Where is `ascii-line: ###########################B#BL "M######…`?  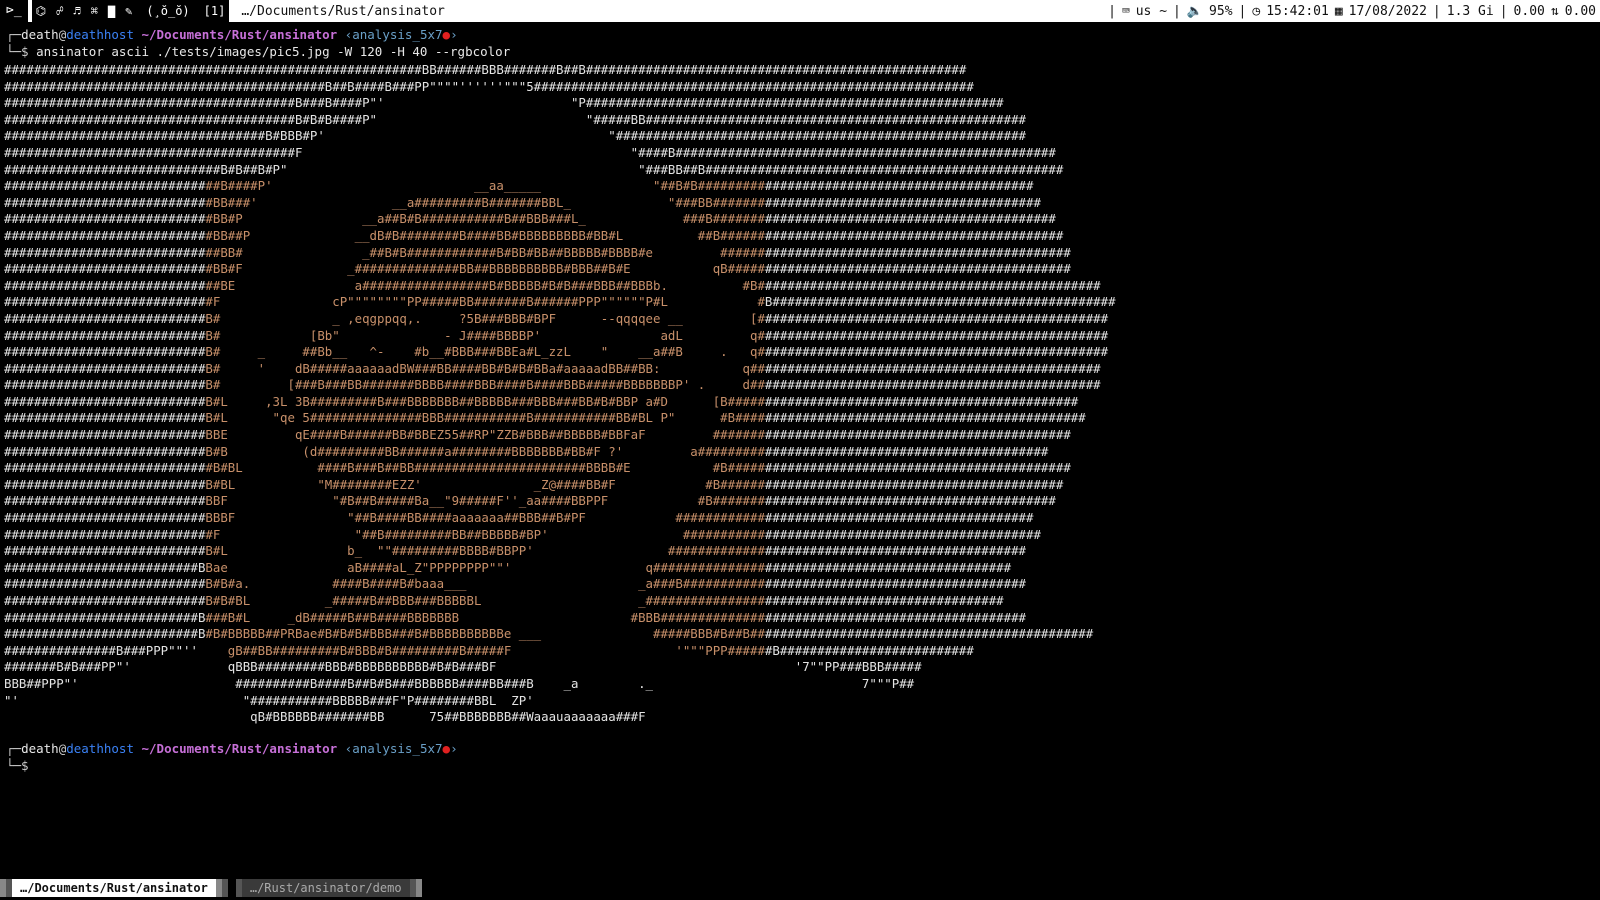
ascii-line: ###########################B#BL "M######… is located at coordinates (534, 484).